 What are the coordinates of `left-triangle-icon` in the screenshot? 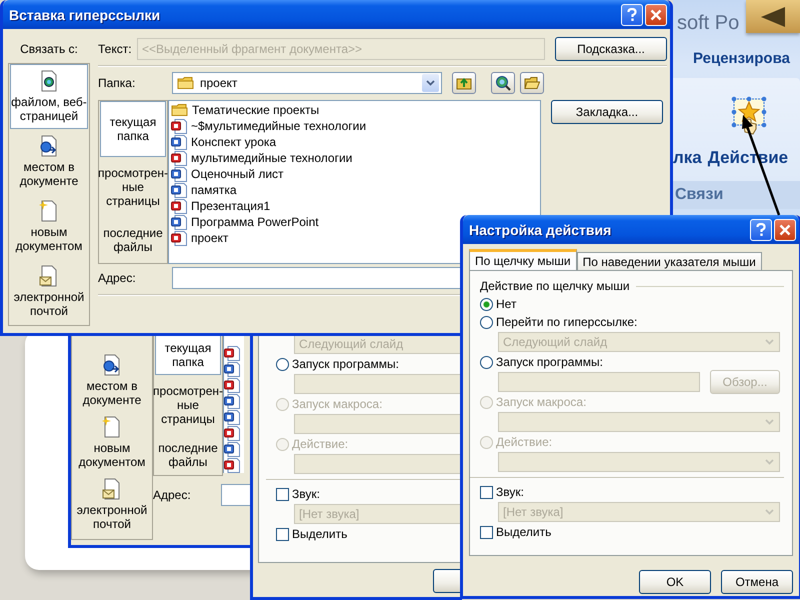 It's located at (773, 17).